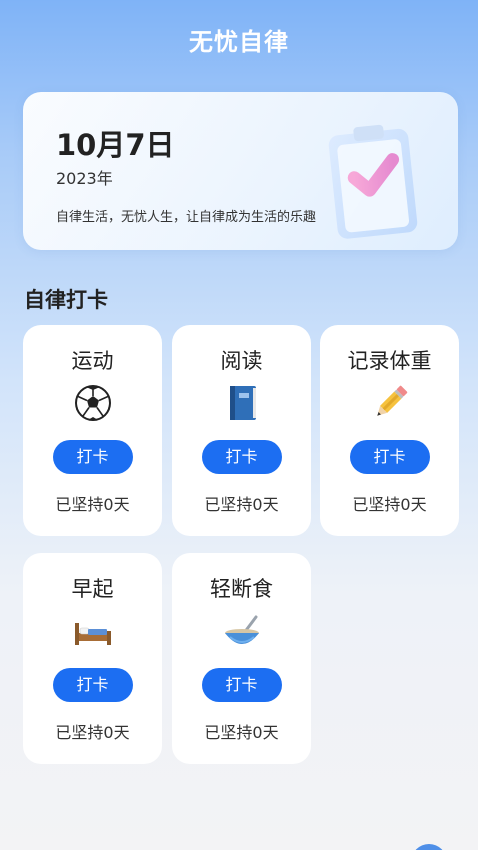 The image size is (478, 850). Describe the element at coordinates (241, 430) in the screenshot. I see `habit-card-reading: 阅读 打卡 已坚持0天` at that location.